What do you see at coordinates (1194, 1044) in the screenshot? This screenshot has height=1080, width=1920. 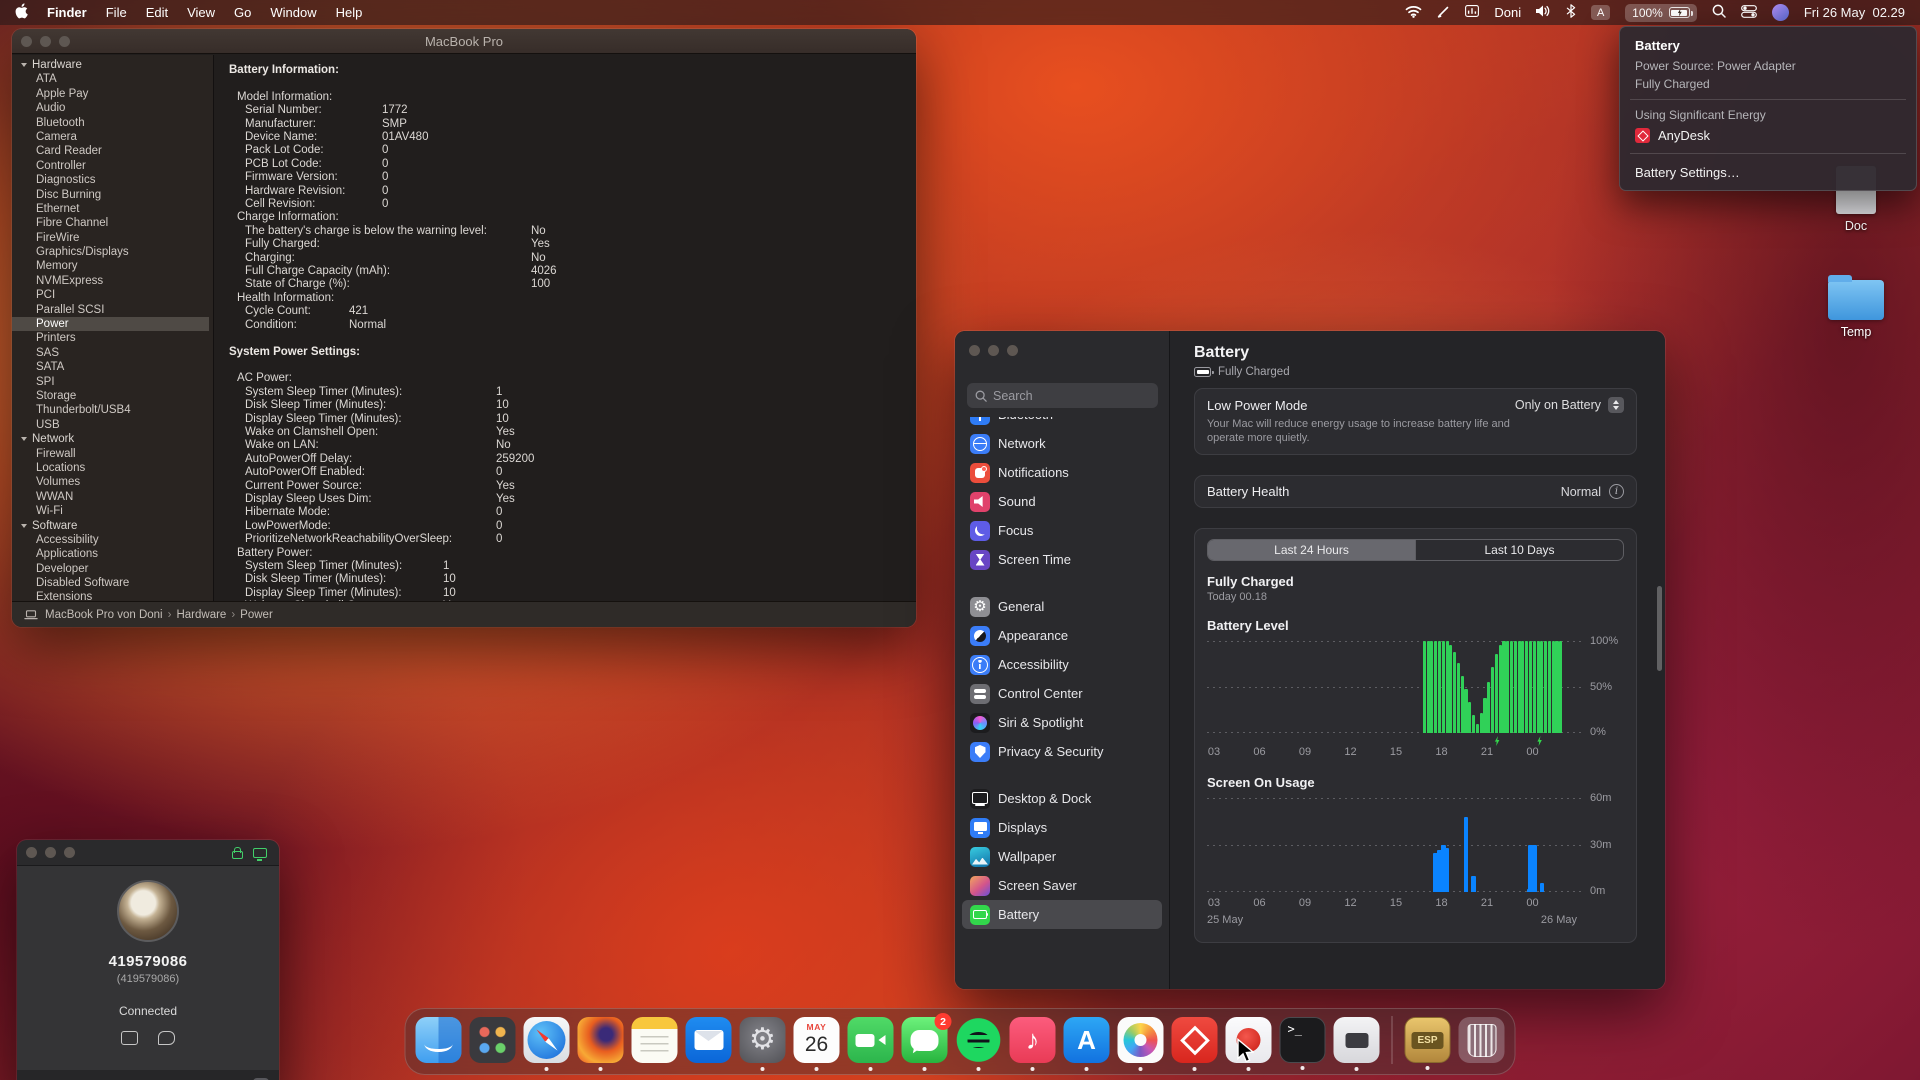 I see `dock-anydesk` at bounding box center [1194, 1044].